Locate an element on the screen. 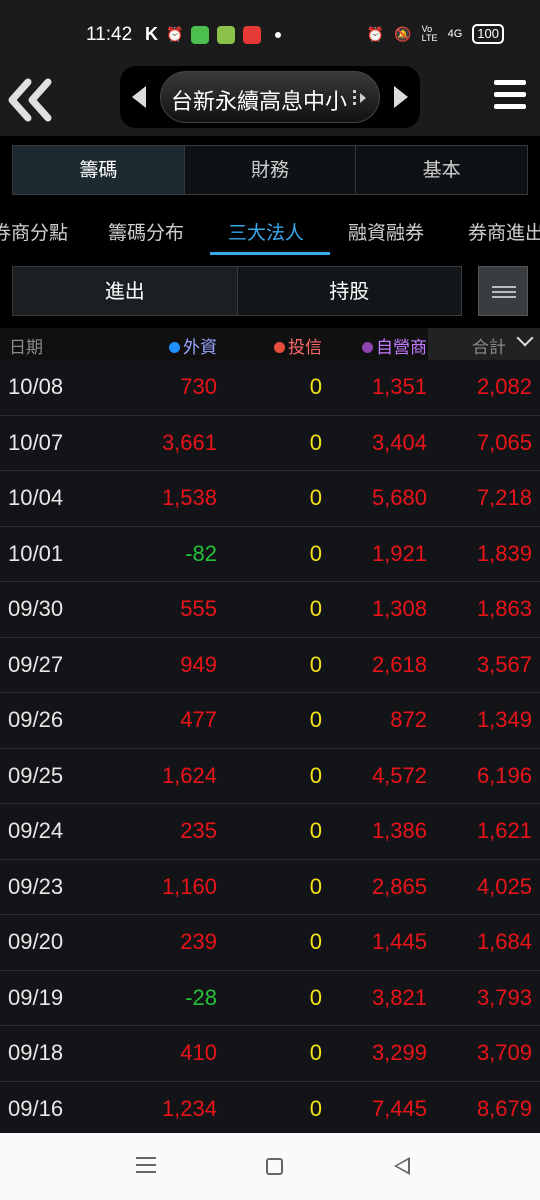 This screenshot has width=540, height=1200. table-row: 10/04 1,538 0 5,680 7,218 is located at coordinates (270, 499).